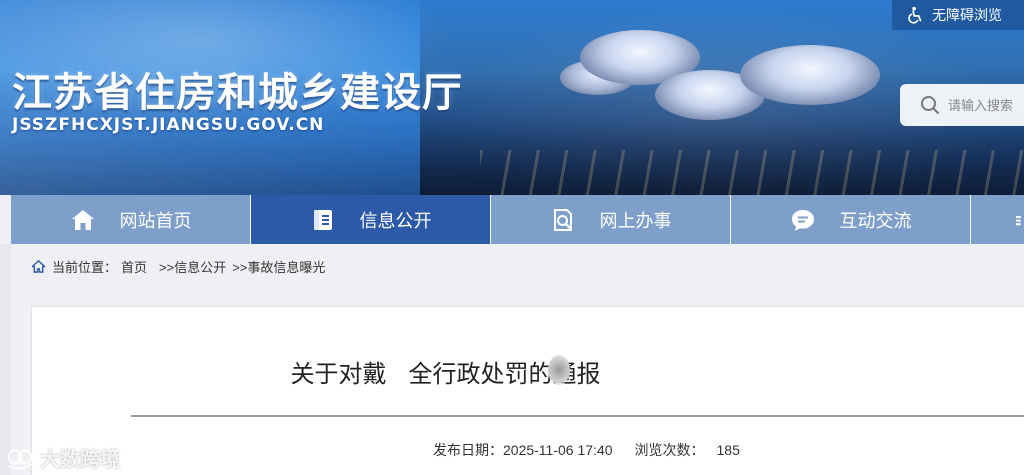 This screenshot has width=1024, height=475. What do you see at coordinates (930, 105) in the screenshot?
I see `search-icon` at bounding box center [930, 105].